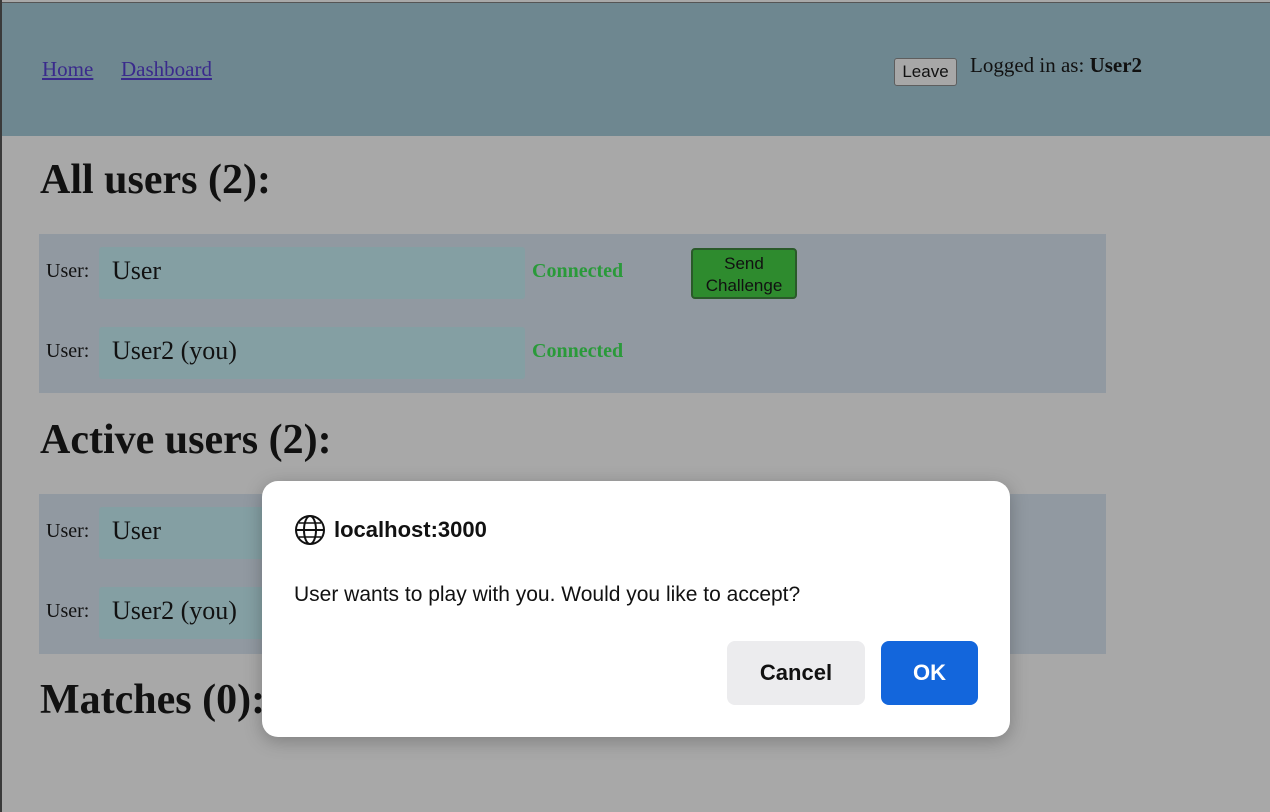 The height and width of the screenshot is (812, 1270). I want to click on nav-dashboard-link: Dashboard, so click(166, 69).